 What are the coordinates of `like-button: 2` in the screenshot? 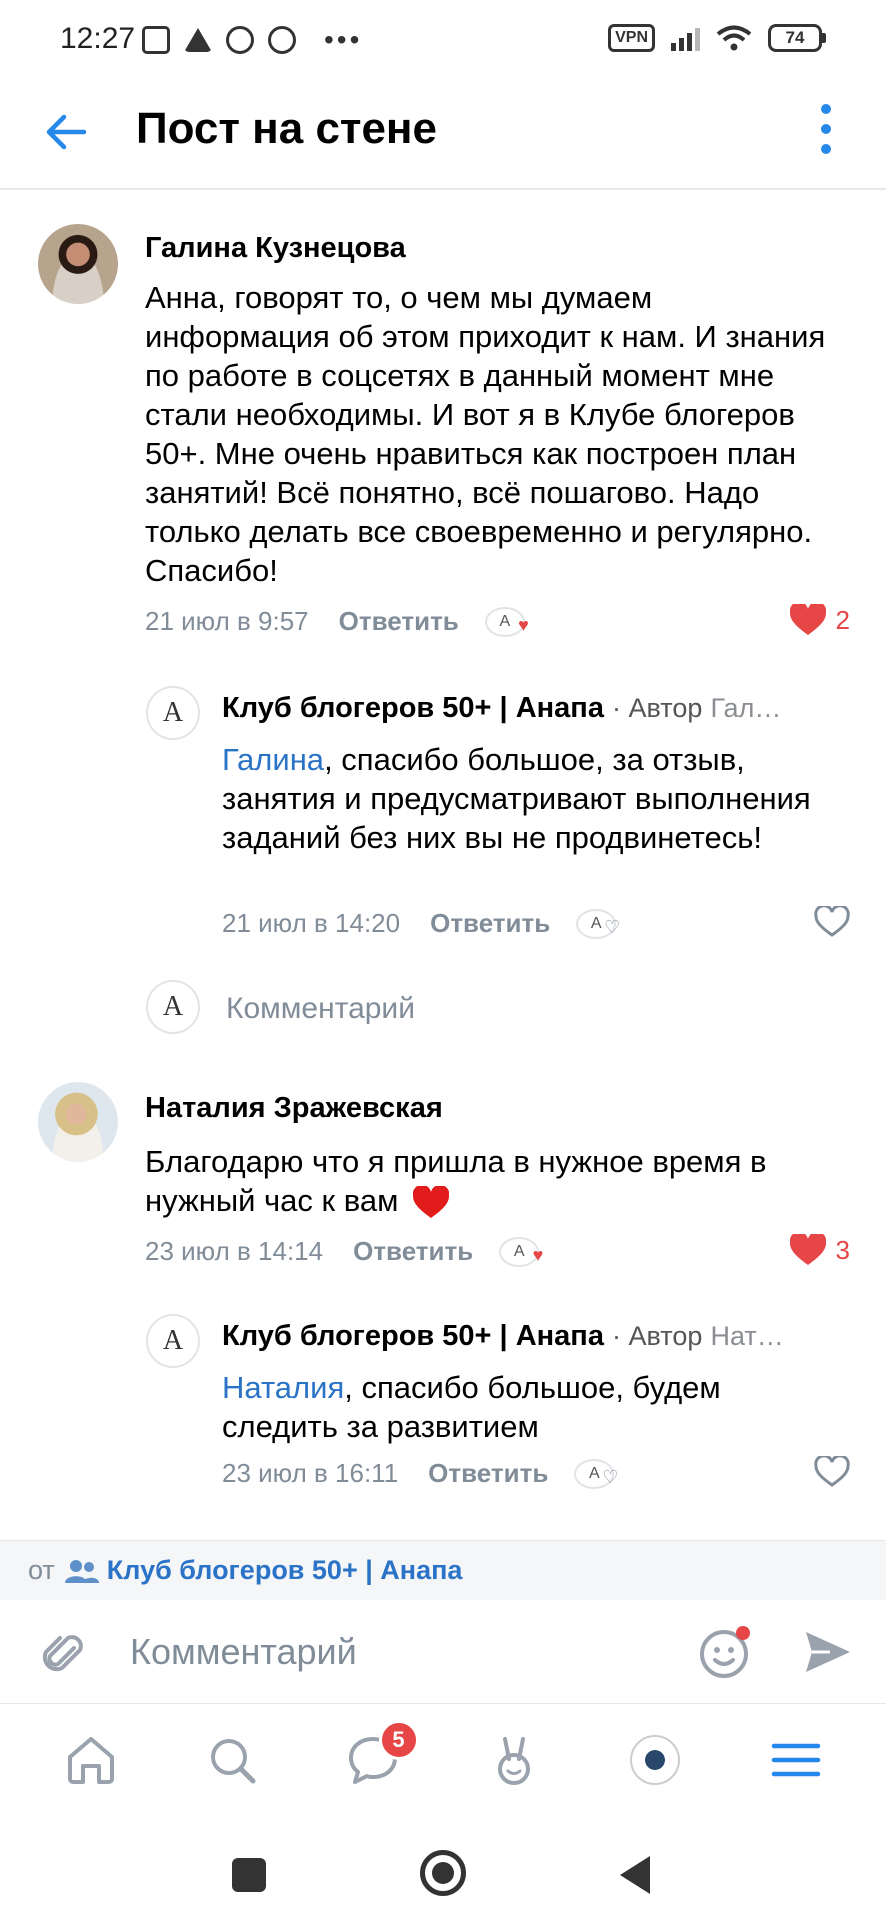 It's located at (819, 620).